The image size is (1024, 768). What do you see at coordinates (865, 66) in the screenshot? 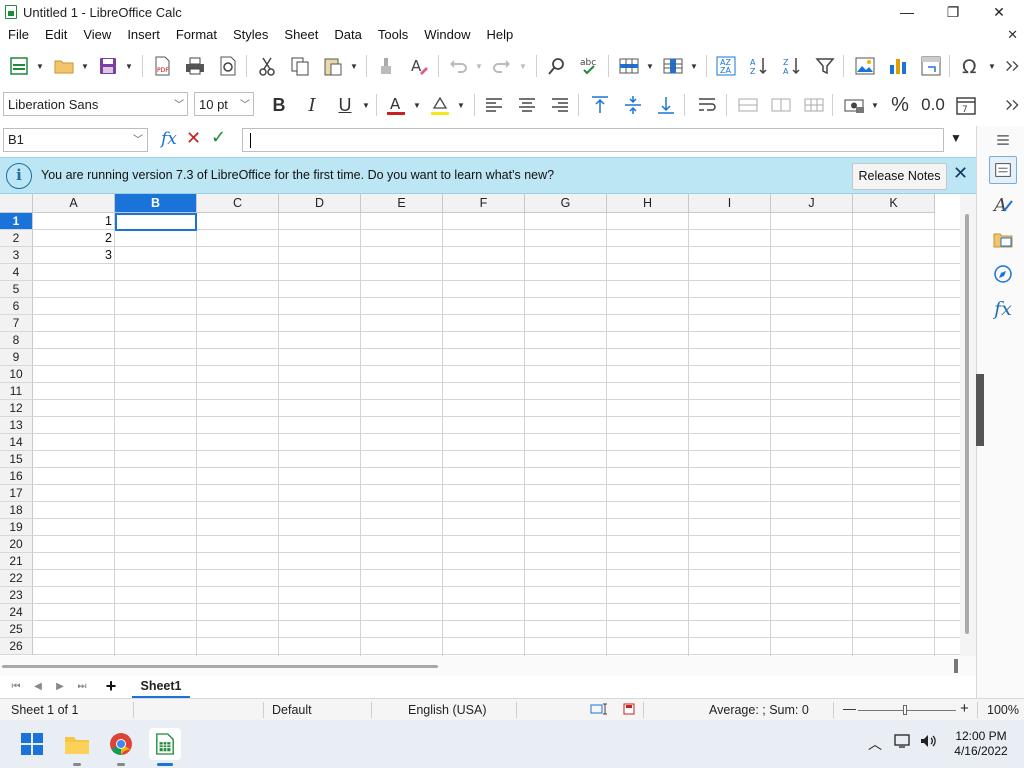
I see `insert-image-icon` at bounding box center [865, 66].